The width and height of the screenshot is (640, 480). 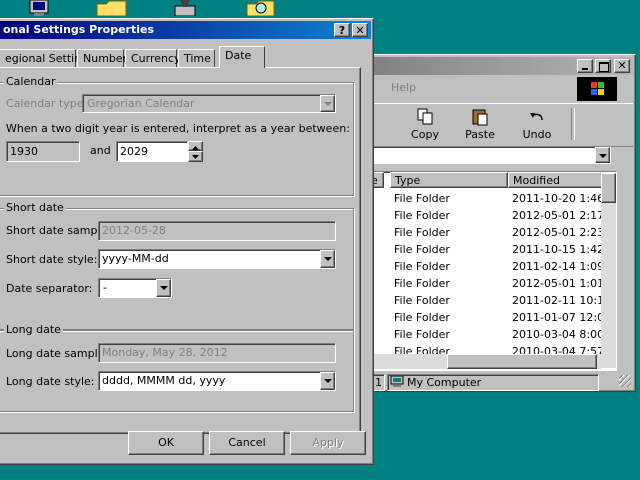 I want to click on table-row: File Folder 2011-01-07 12:05, so click(x=484, y=317).